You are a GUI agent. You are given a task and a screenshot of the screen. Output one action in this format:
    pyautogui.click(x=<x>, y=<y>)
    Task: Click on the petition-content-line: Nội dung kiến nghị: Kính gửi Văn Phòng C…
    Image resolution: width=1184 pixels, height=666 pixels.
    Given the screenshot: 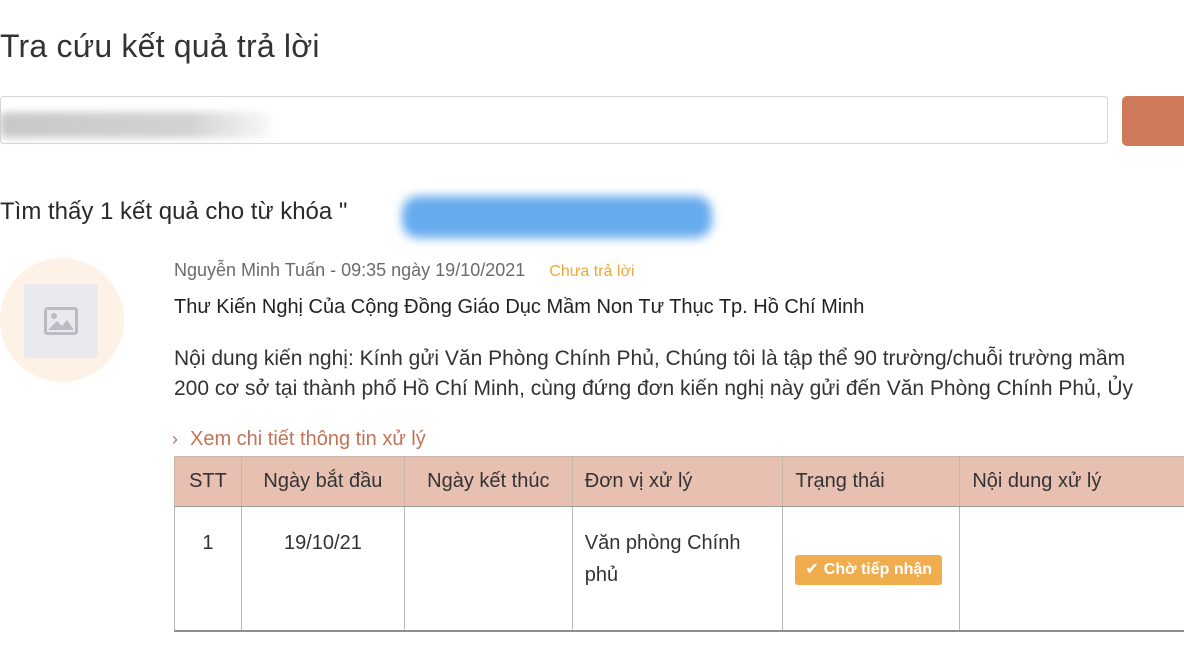 What is the action you would take?
    pyautogui.click(x=650, y=358)
    